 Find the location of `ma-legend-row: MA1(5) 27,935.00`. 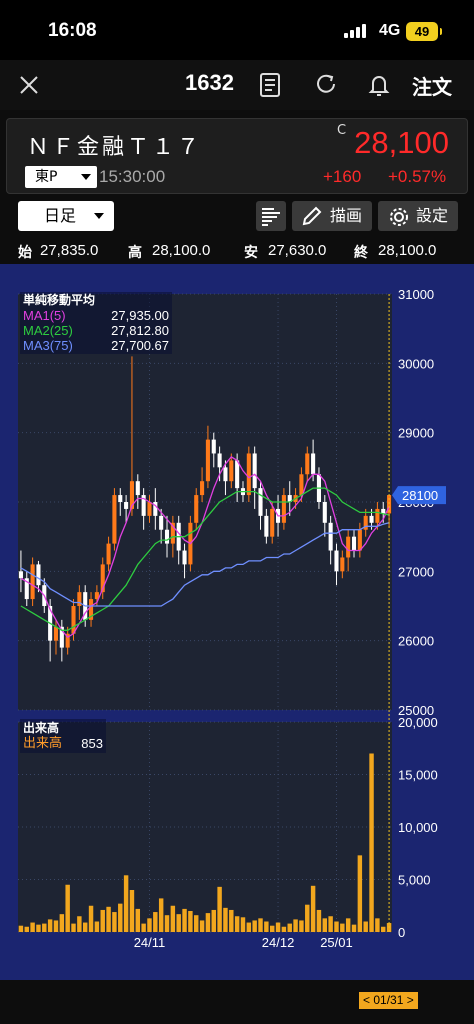

ma-legend-row: MA1(5) 27,935.00 is located at coordinates (96, 315).